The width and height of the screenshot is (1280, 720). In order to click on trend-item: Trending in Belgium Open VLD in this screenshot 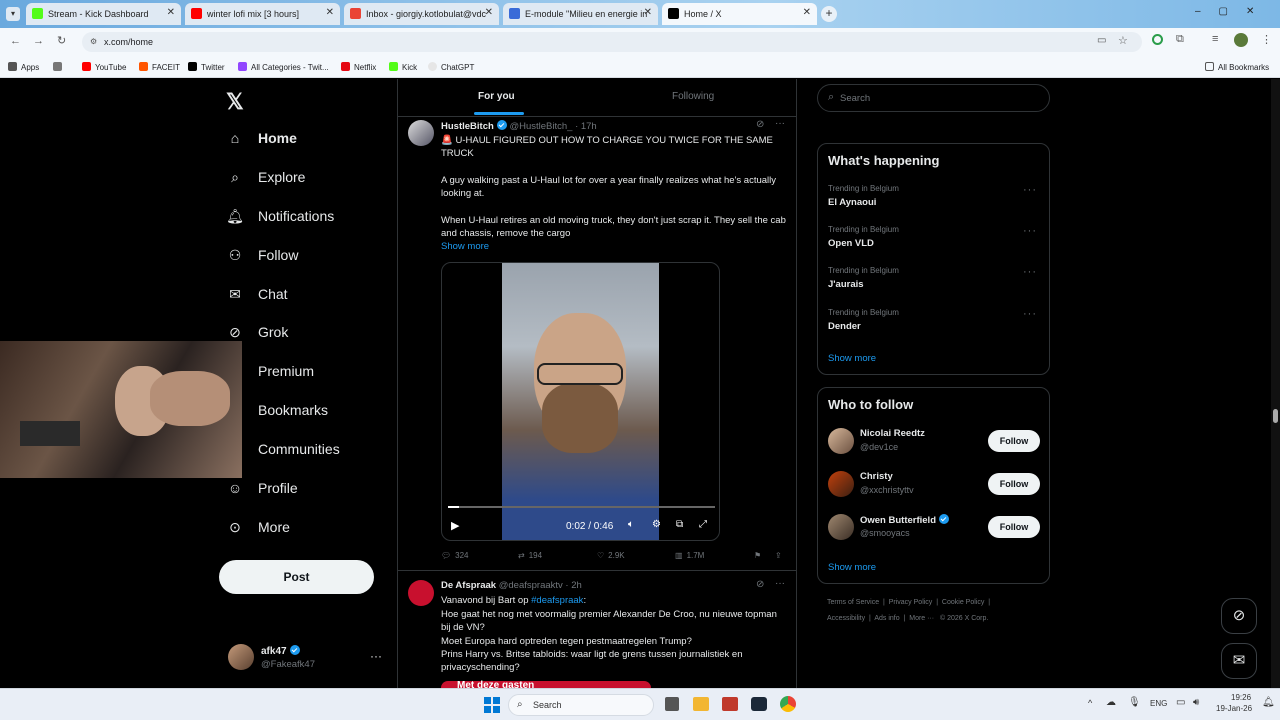, I will do `click(863, 237)`.